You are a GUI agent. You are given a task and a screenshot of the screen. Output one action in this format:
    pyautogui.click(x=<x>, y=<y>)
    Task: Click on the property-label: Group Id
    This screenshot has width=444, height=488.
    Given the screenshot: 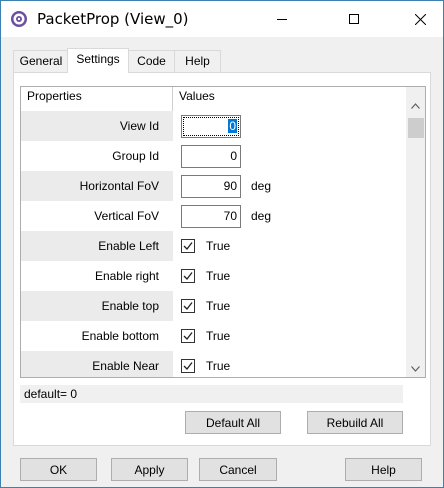 What is the action you would take?
    pyautogui.click(x=135, y=156)
    